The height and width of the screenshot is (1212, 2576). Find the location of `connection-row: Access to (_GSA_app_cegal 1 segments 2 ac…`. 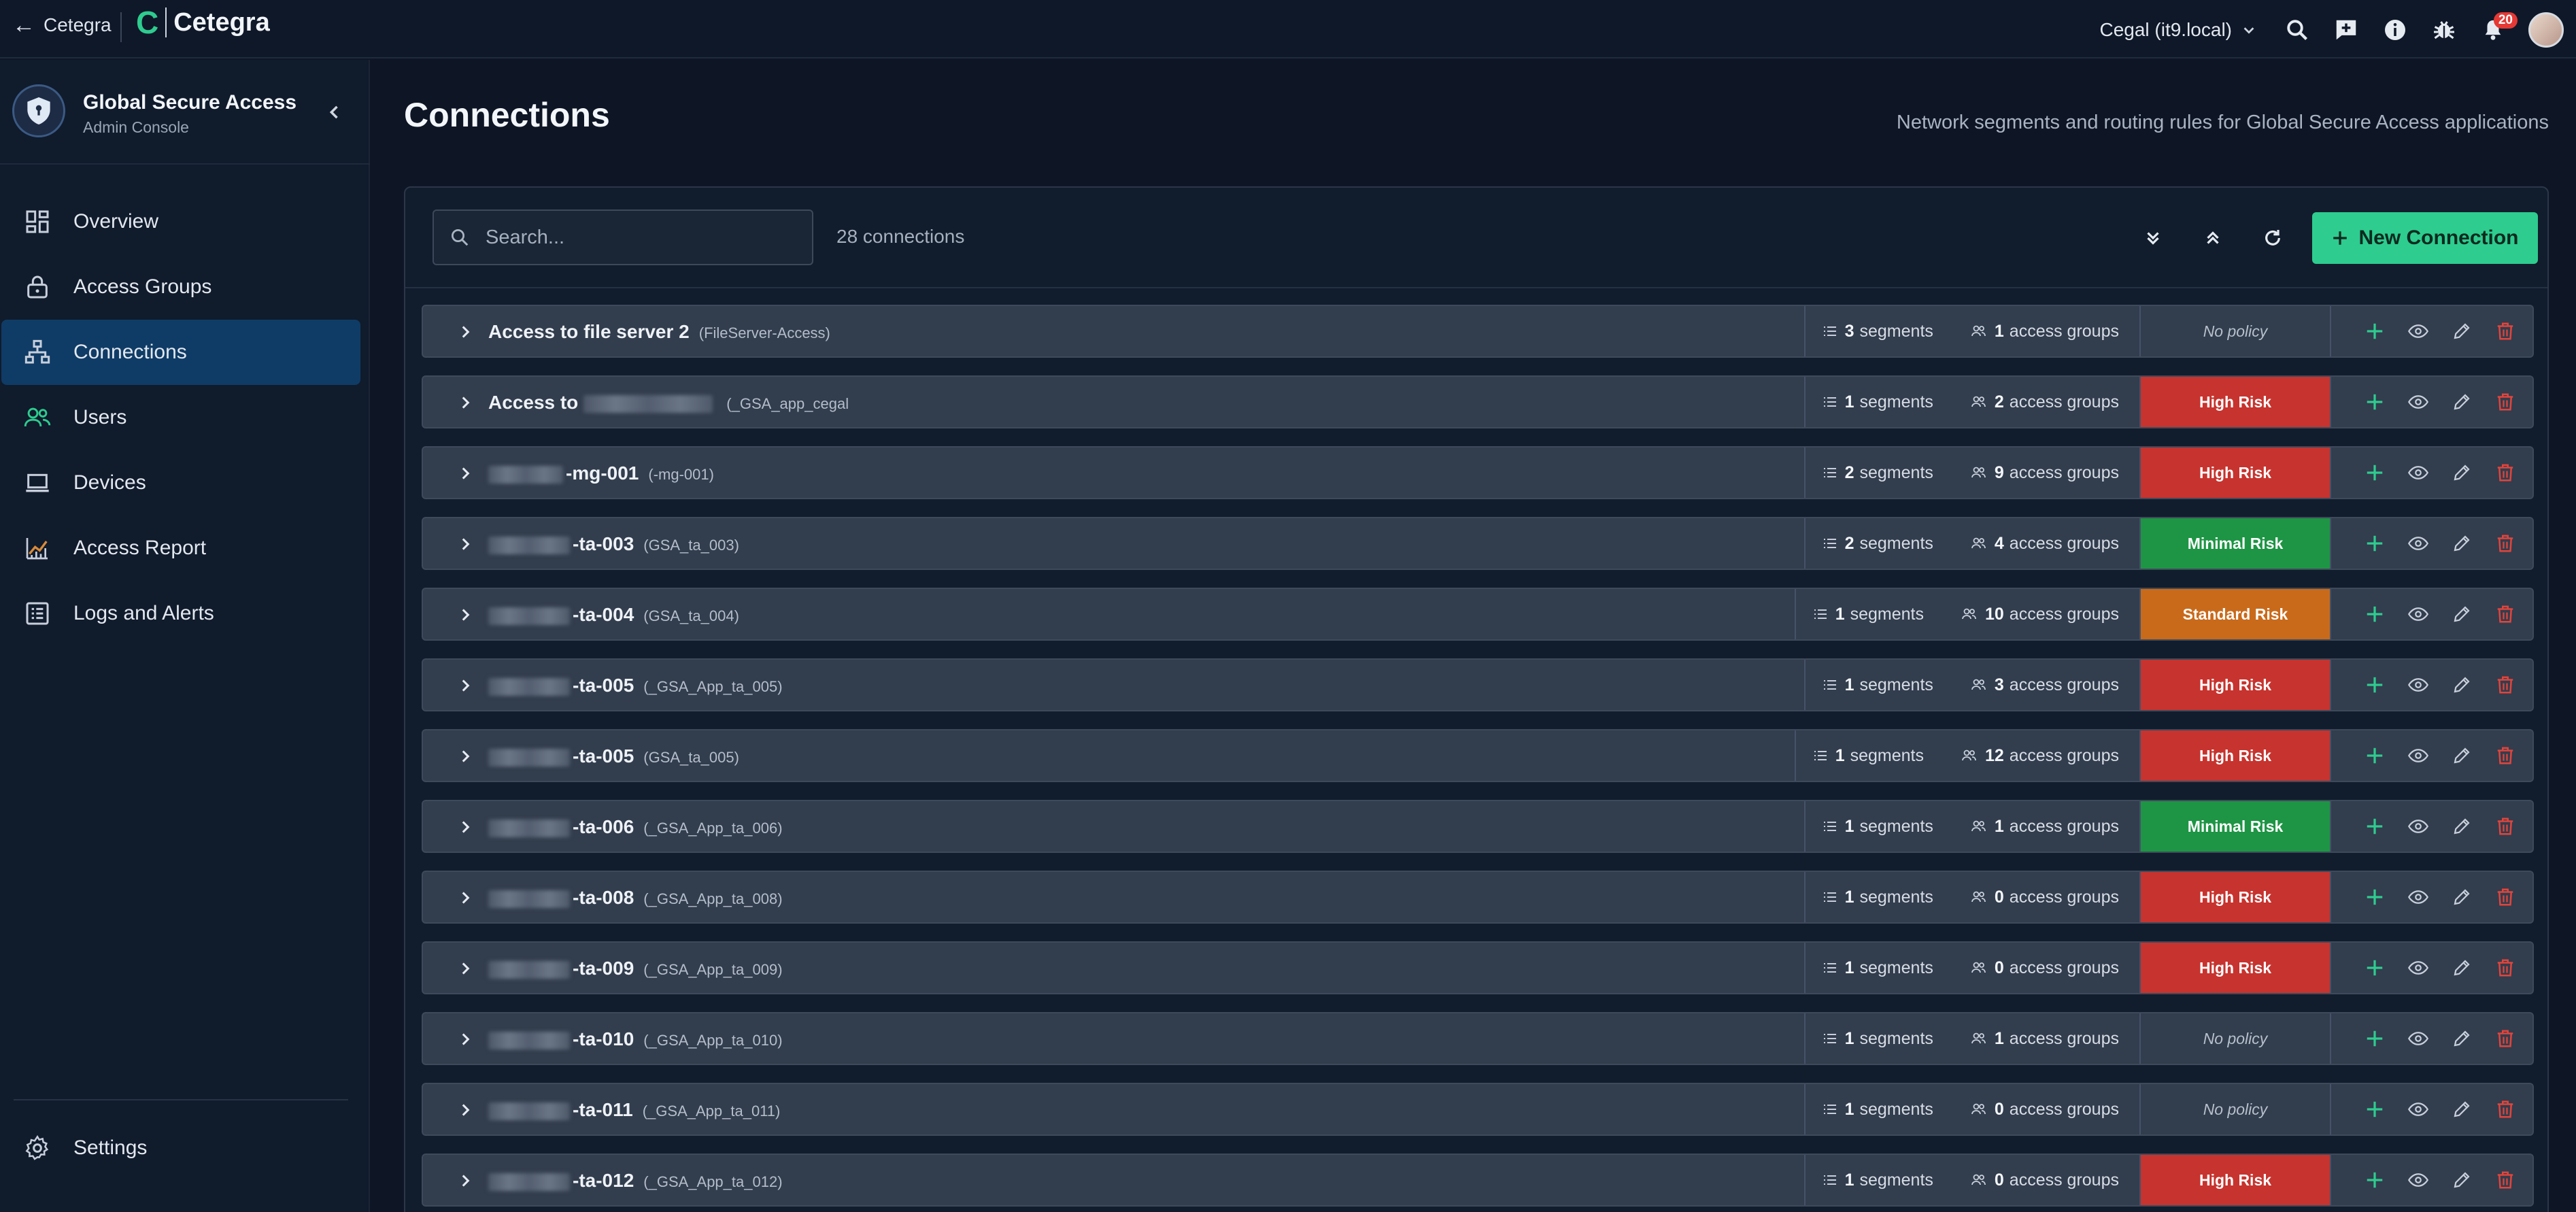

connection-row: Access to (_GSA_app_cegal 1 segments 2 ac… is located at coordinates (1478, 401).